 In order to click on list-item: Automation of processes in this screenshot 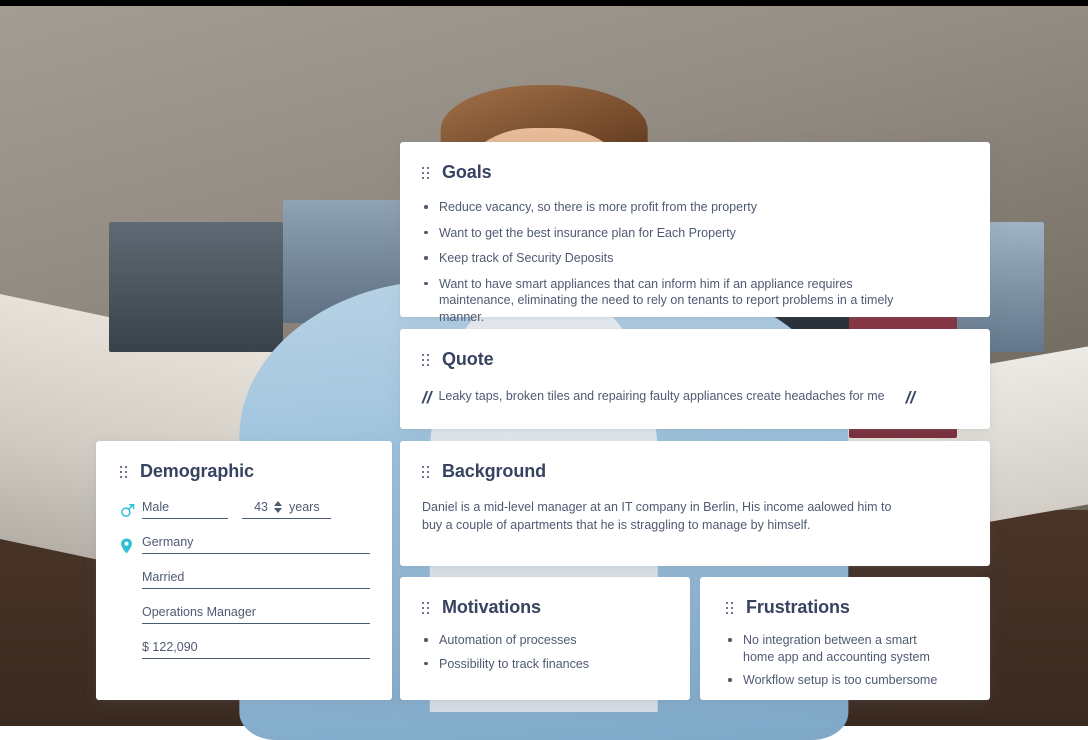, I will do `click(543, 640)`.